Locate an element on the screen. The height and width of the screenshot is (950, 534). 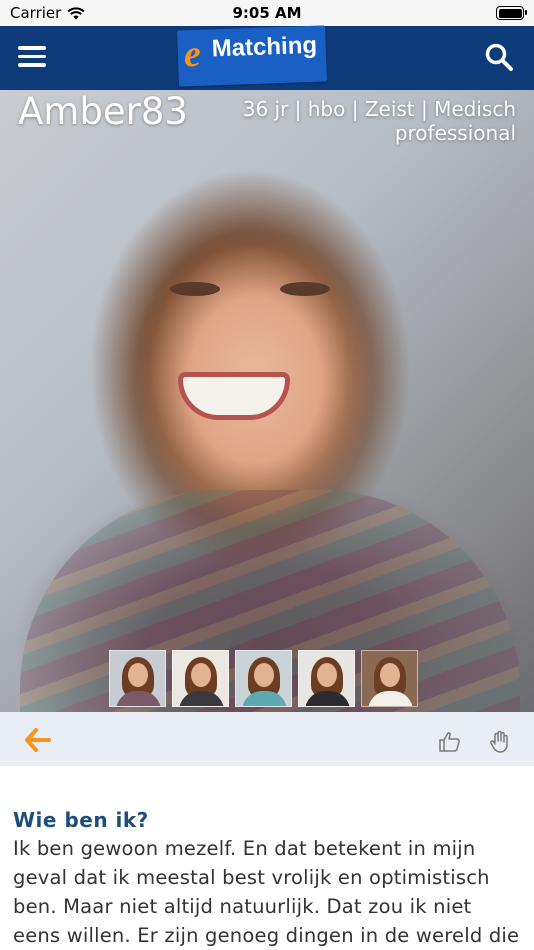
battery-level is located at coordinates (510, 13).